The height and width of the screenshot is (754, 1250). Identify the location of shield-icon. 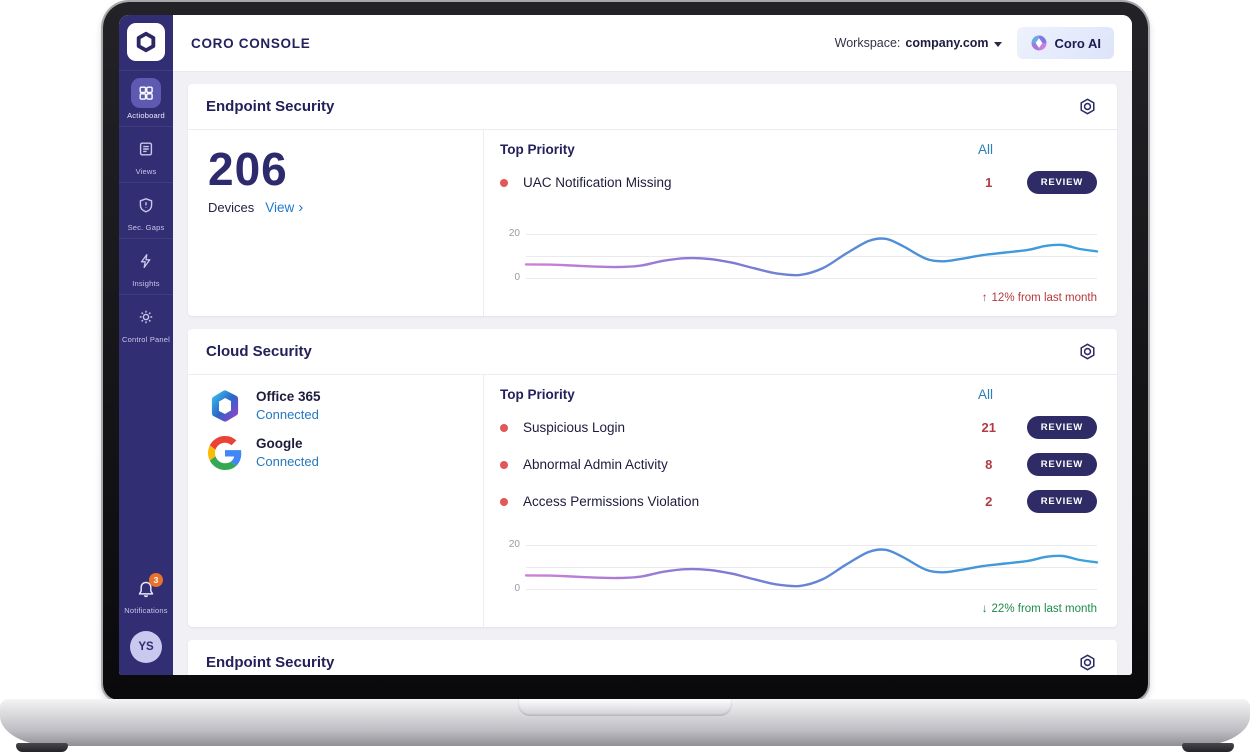
(146, 205).